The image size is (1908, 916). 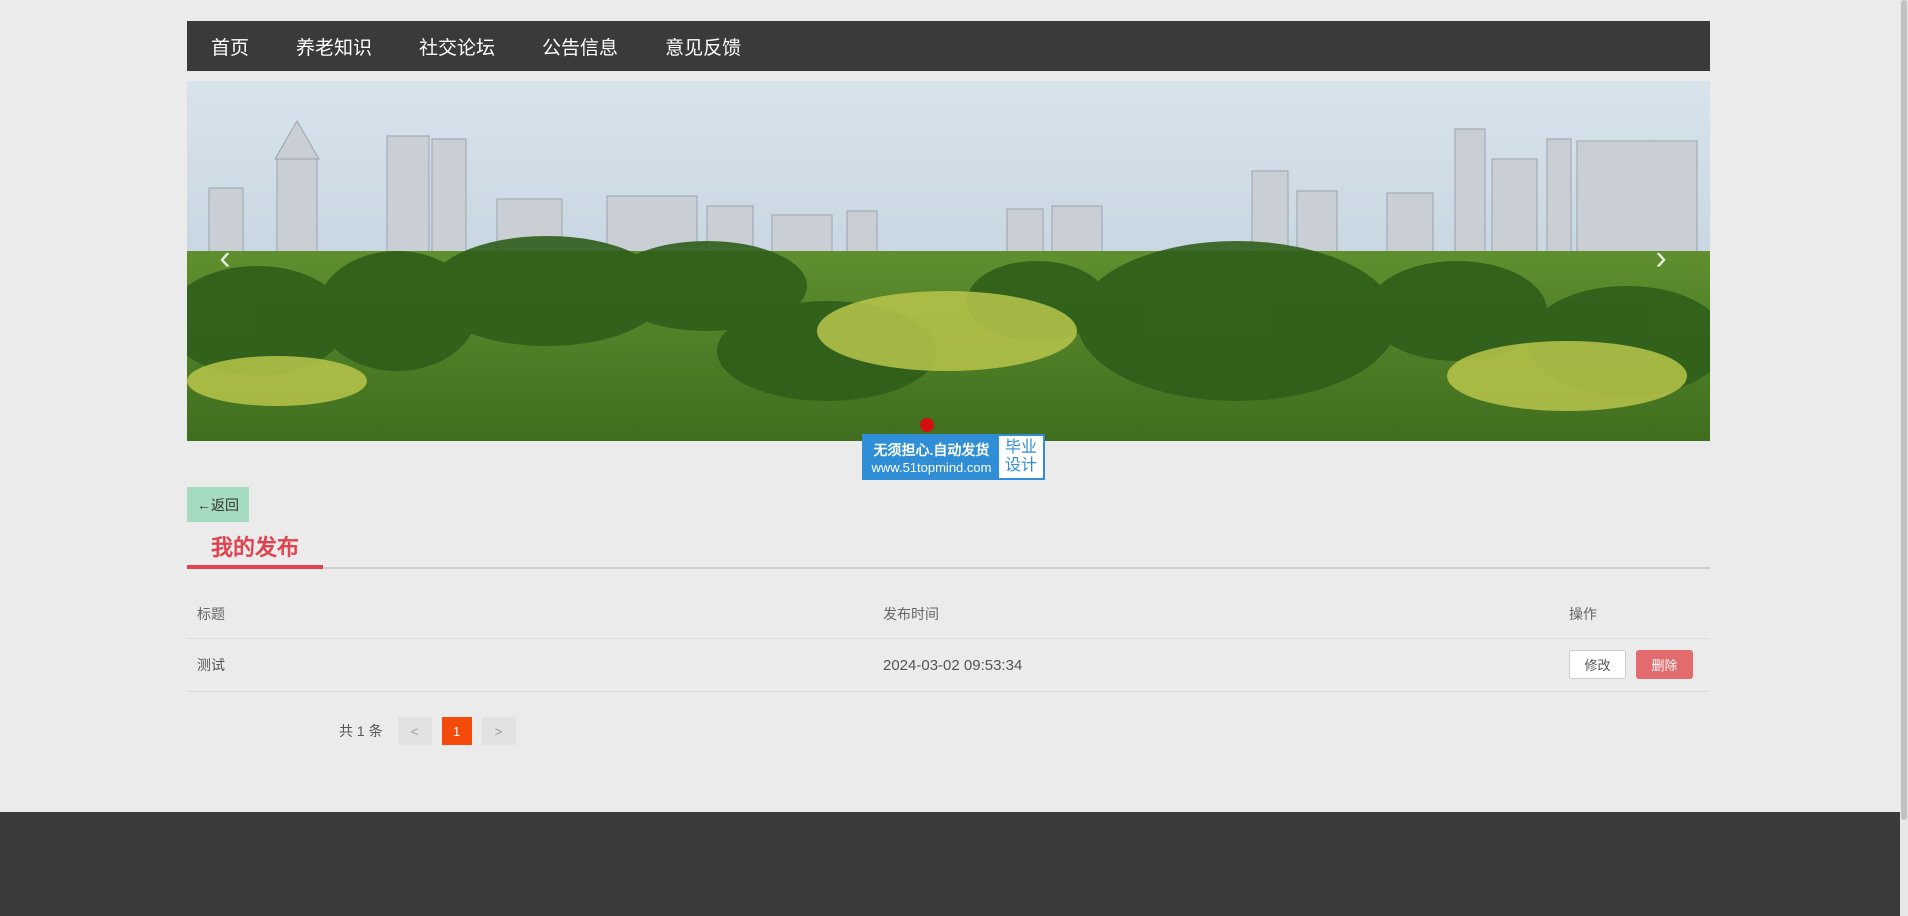 I want to click on pagination-prev-button: <, so click(x=414, y=731).